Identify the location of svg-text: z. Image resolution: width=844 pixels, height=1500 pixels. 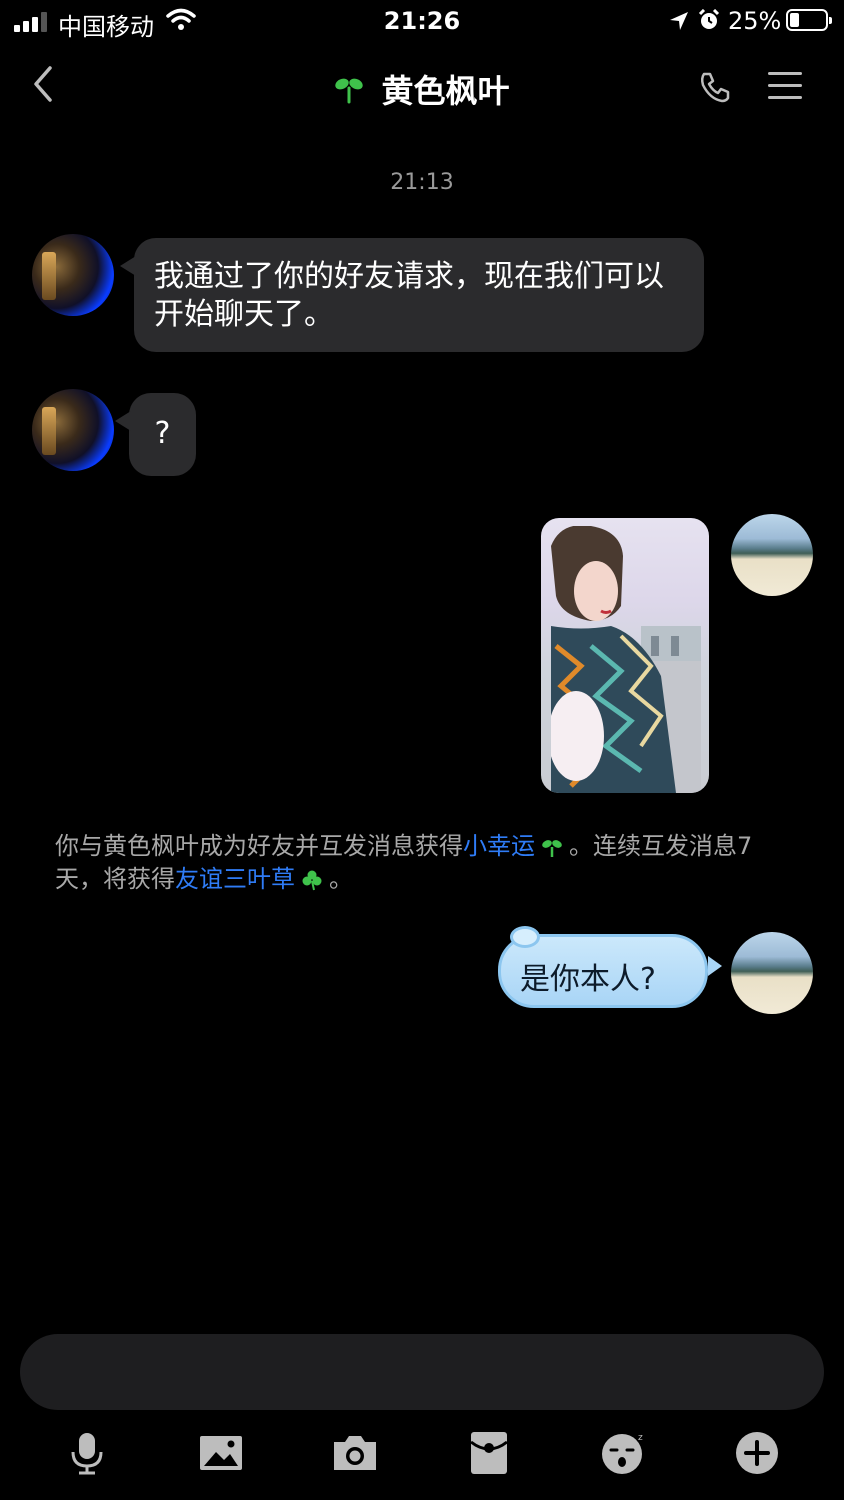
(640, 1438).